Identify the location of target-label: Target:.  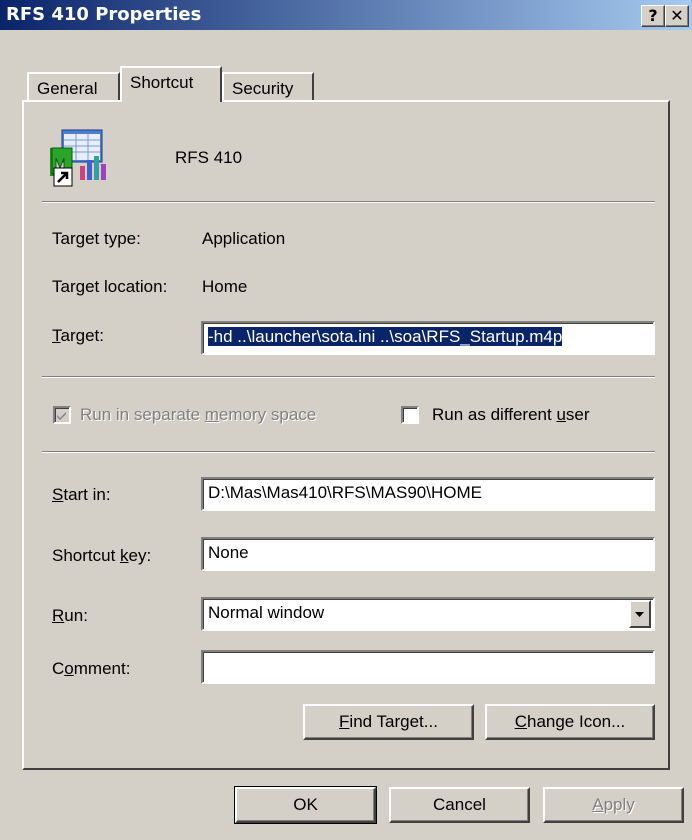
(78, 335).